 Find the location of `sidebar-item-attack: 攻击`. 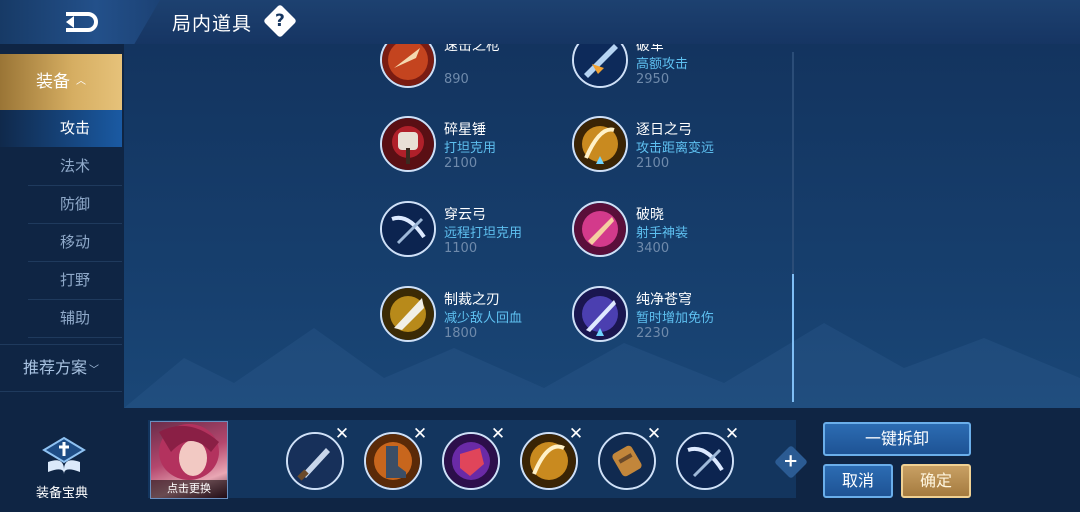

sidebar-item-attack: 攻击 is located at coordinates (61, 128).